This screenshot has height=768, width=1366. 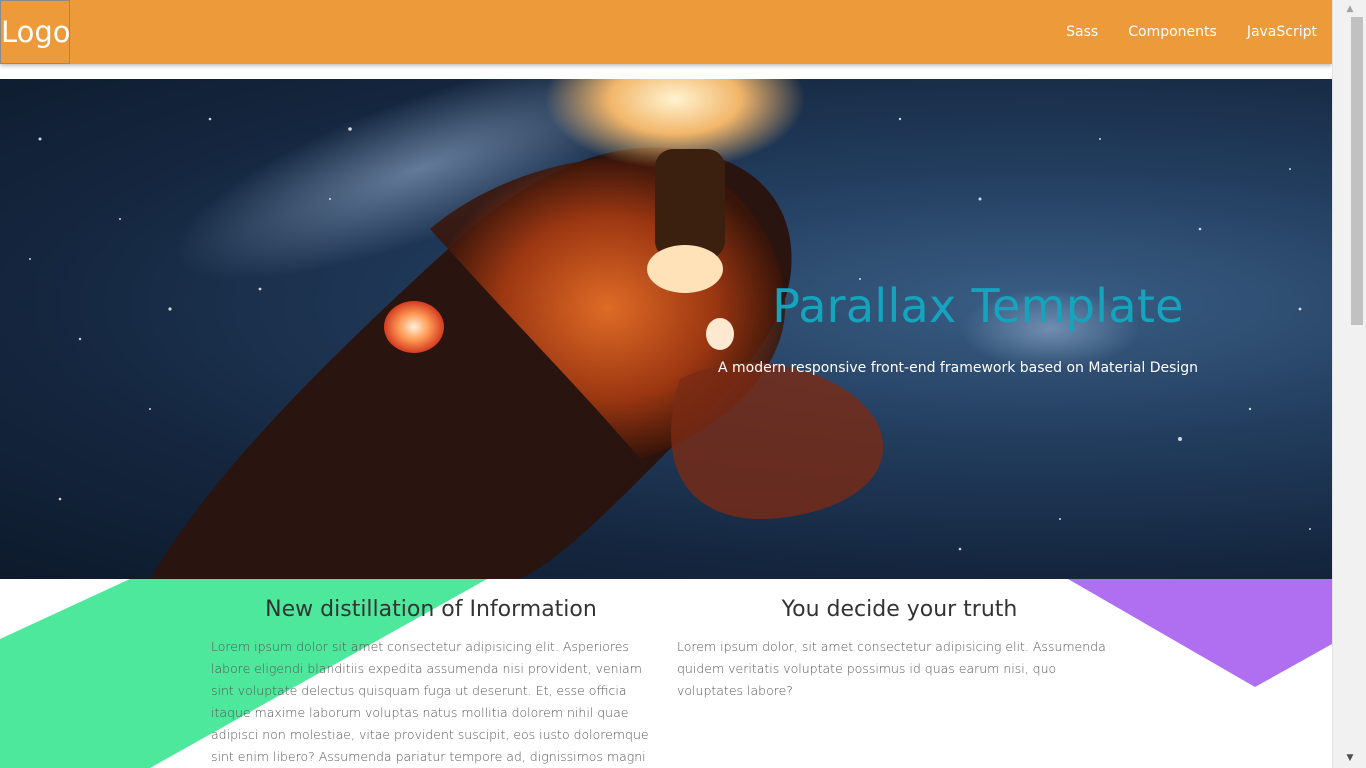 I want to click on section-title-truth: You decide your truth, so click(x=899, y=609).